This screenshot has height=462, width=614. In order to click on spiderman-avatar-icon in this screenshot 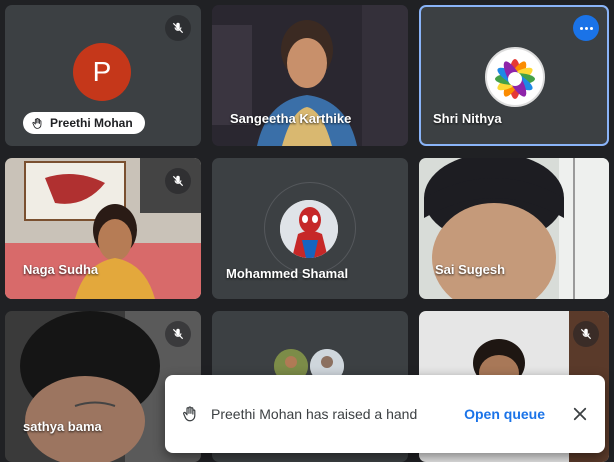, I will do `click(309, 229)`.